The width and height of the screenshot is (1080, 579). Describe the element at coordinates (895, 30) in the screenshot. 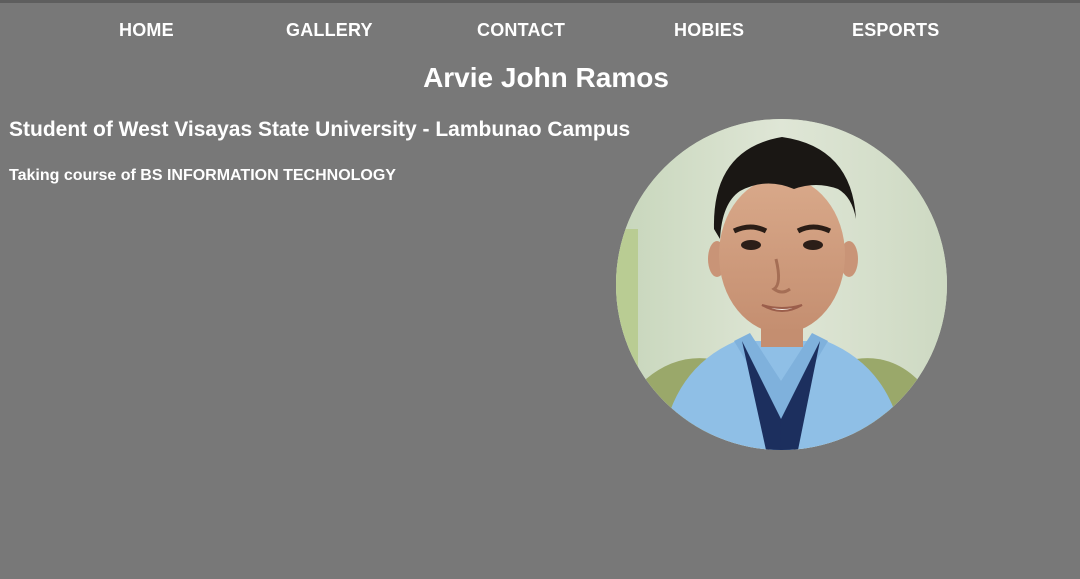

I see `nav-link-esports: ESPORTS` at that location.